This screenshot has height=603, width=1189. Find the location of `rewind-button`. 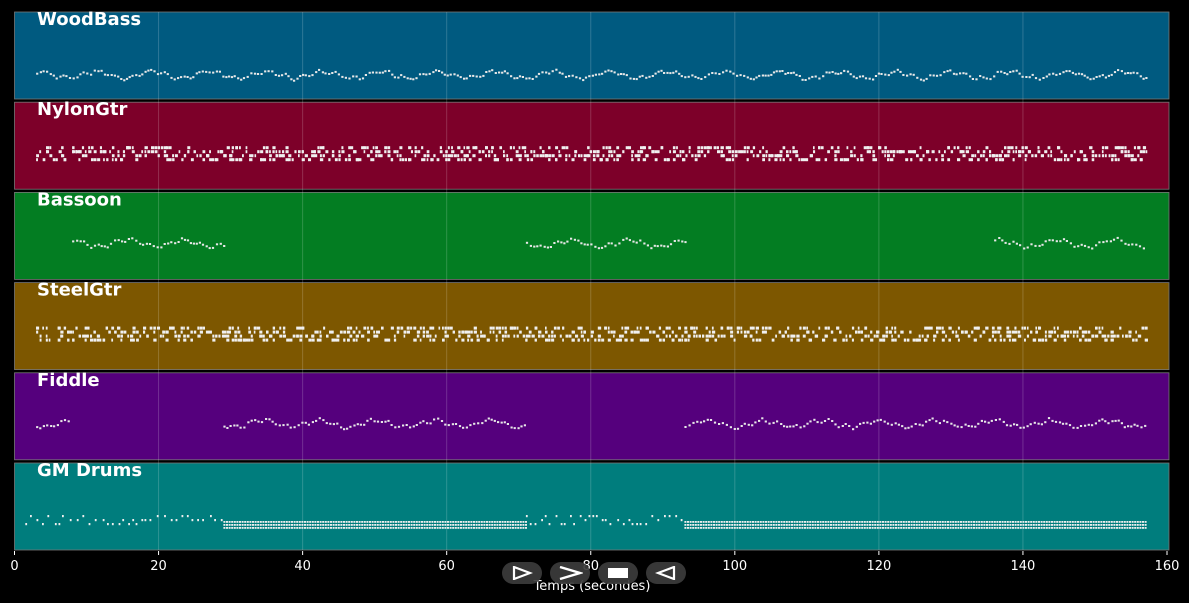

rewind-button is located at coordinates (522, 573).